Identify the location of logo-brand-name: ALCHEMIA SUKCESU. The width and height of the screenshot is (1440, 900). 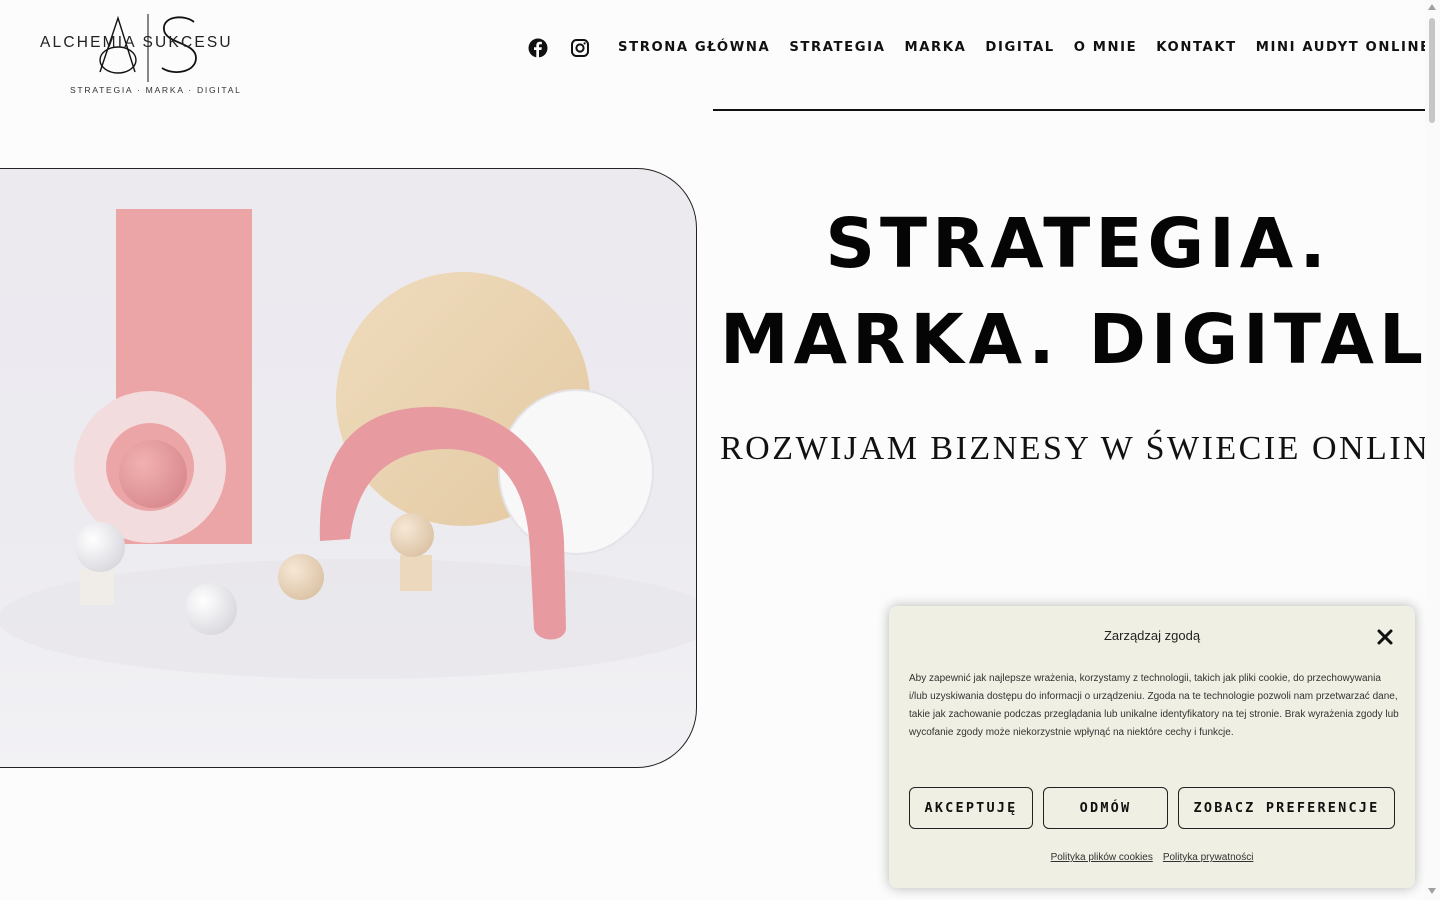
(136, 42).